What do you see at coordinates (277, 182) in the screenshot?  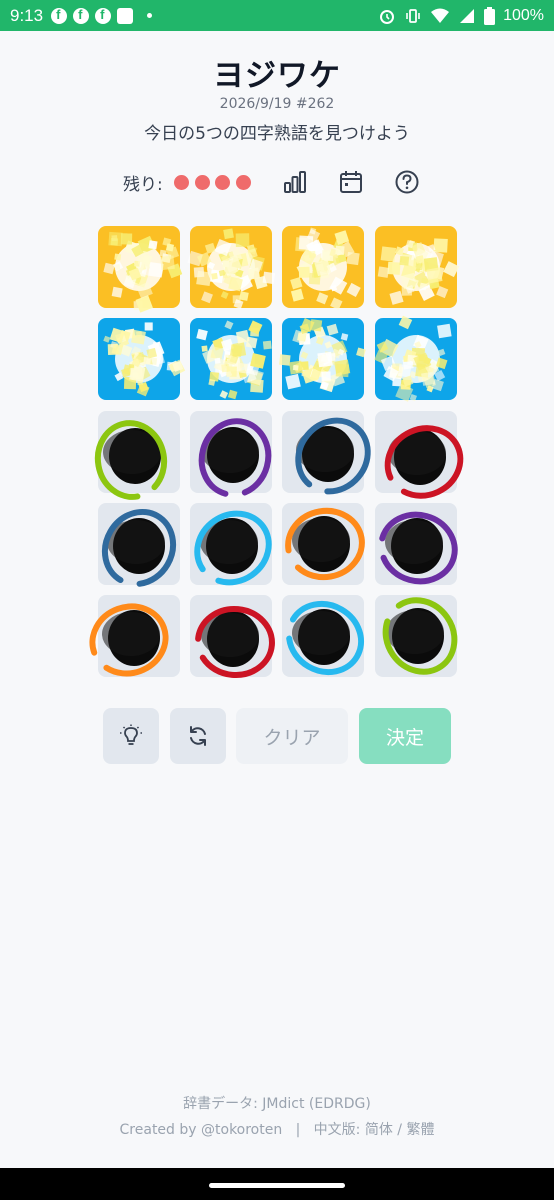 I see `info-row: 残り:` at bounding box center [277, 182].